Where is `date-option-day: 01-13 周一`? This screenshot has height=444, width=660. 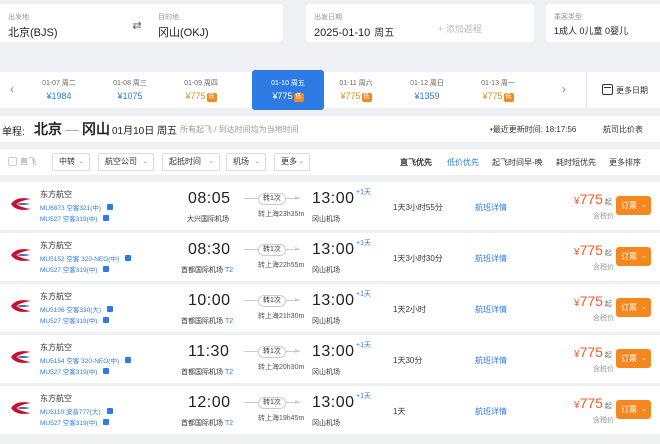
date-option-day: 01-13 周一 is located at coordinates (498, 83).